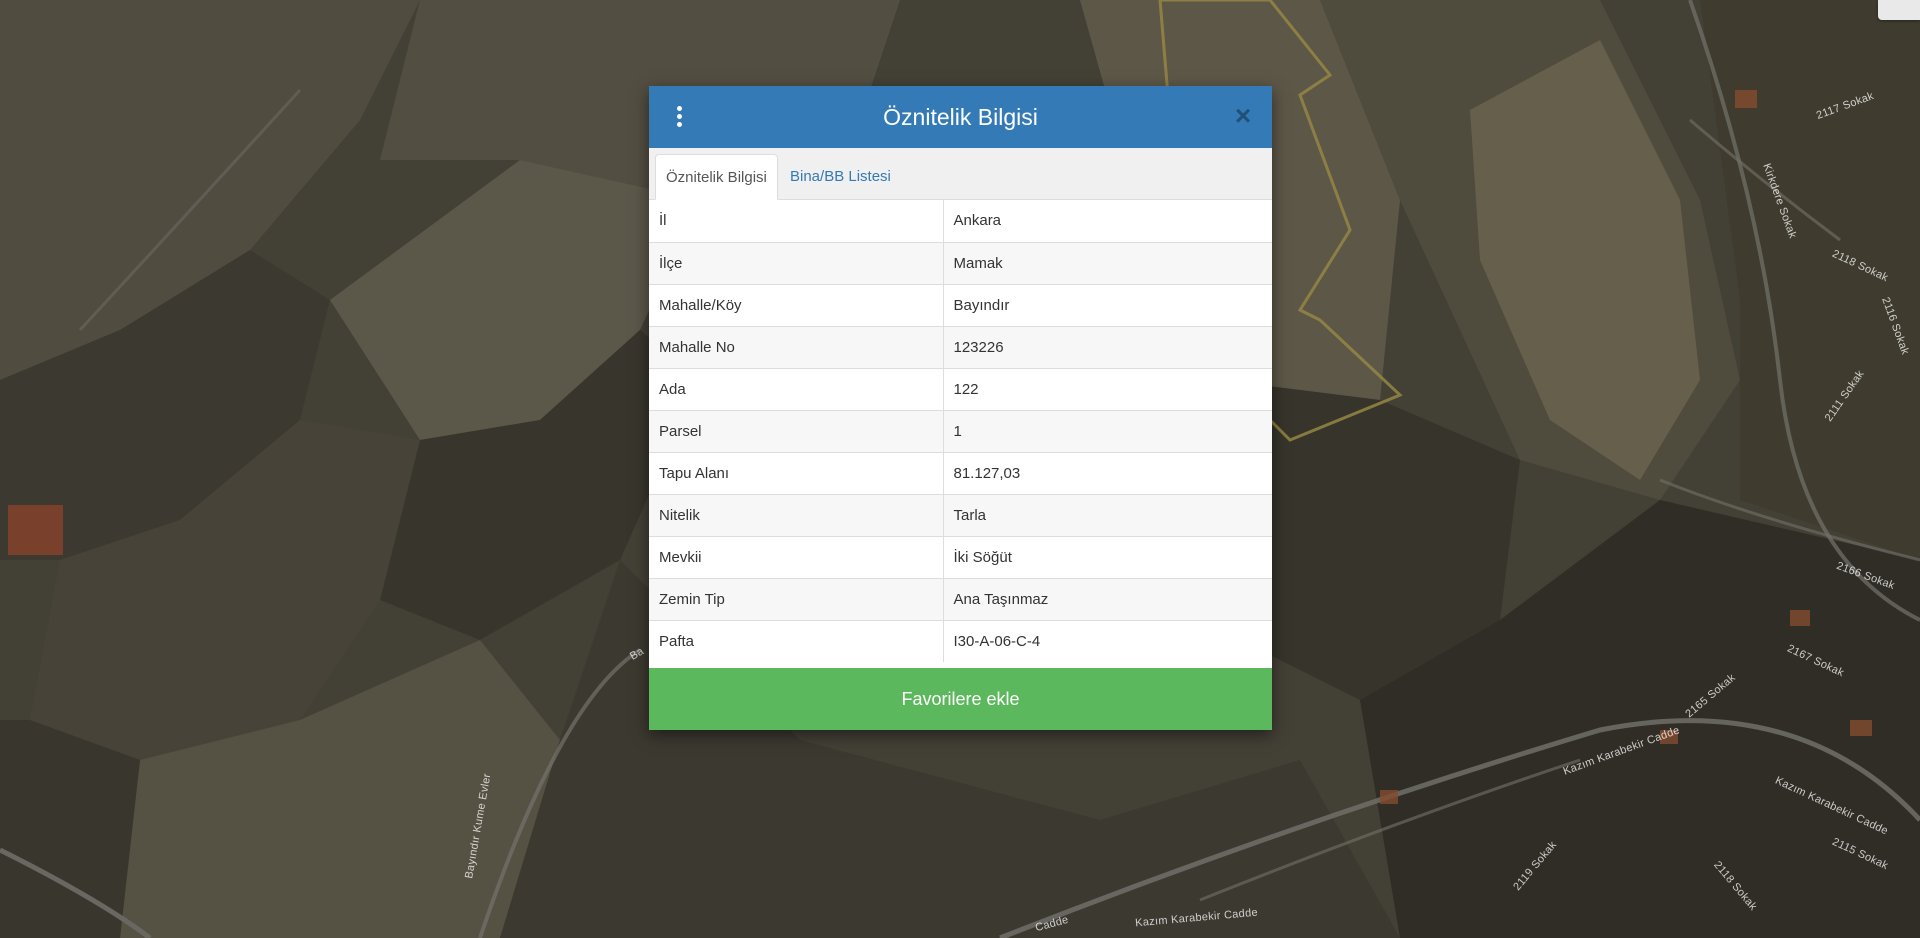 The image size is (1920, 938). I want to click on table-row: Tapu Alanı 81.127,03, so click(960, 472).